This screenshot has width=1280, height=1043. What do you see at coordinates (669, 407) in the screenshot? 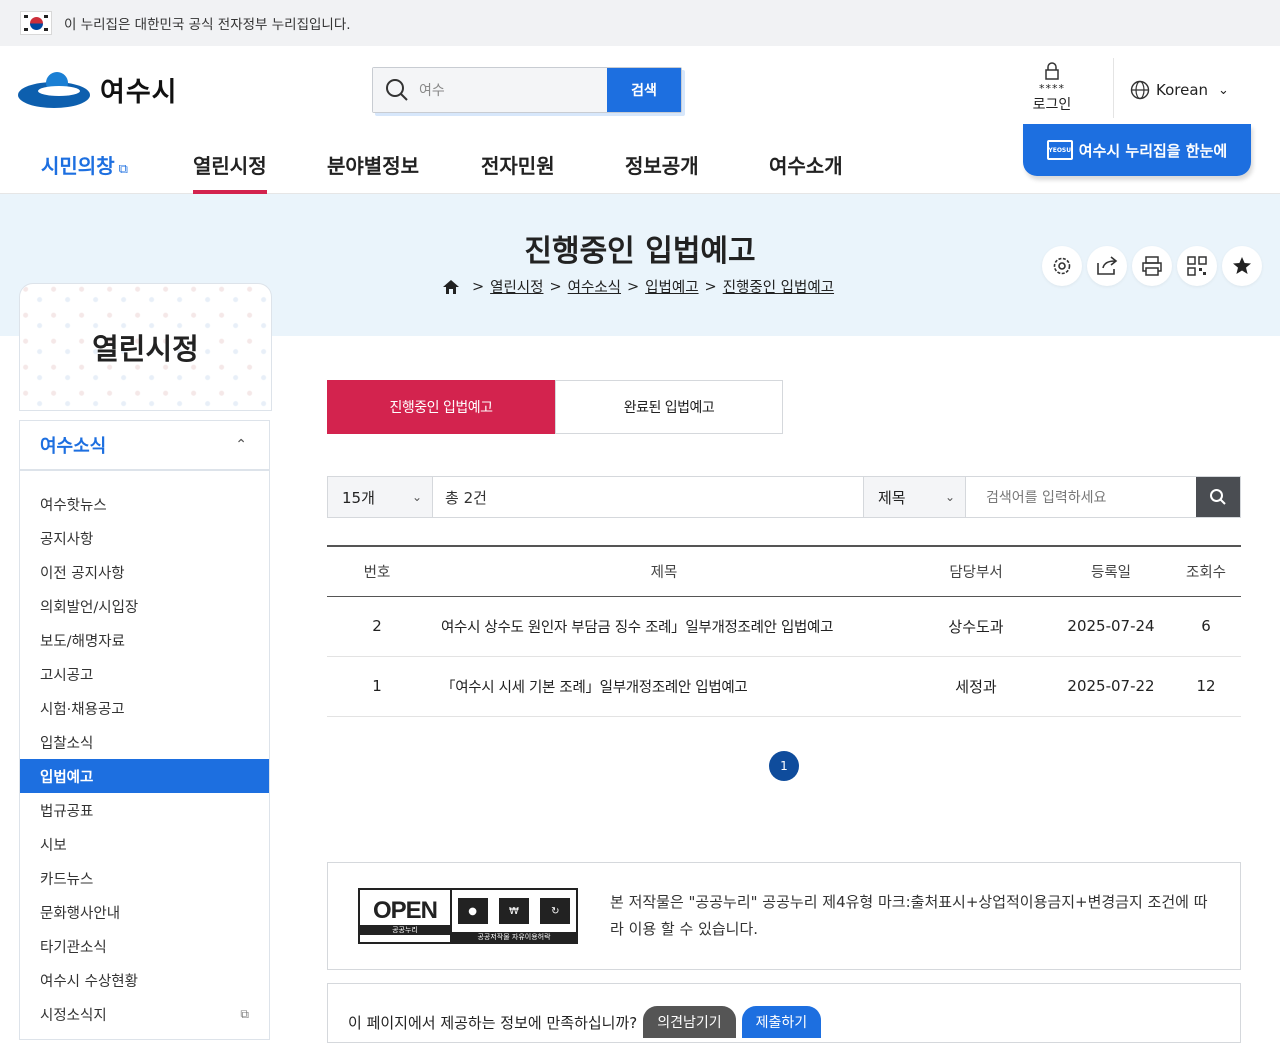
I see `tab-completed: 완료된 입법예고` at bounding box center [669, 407].